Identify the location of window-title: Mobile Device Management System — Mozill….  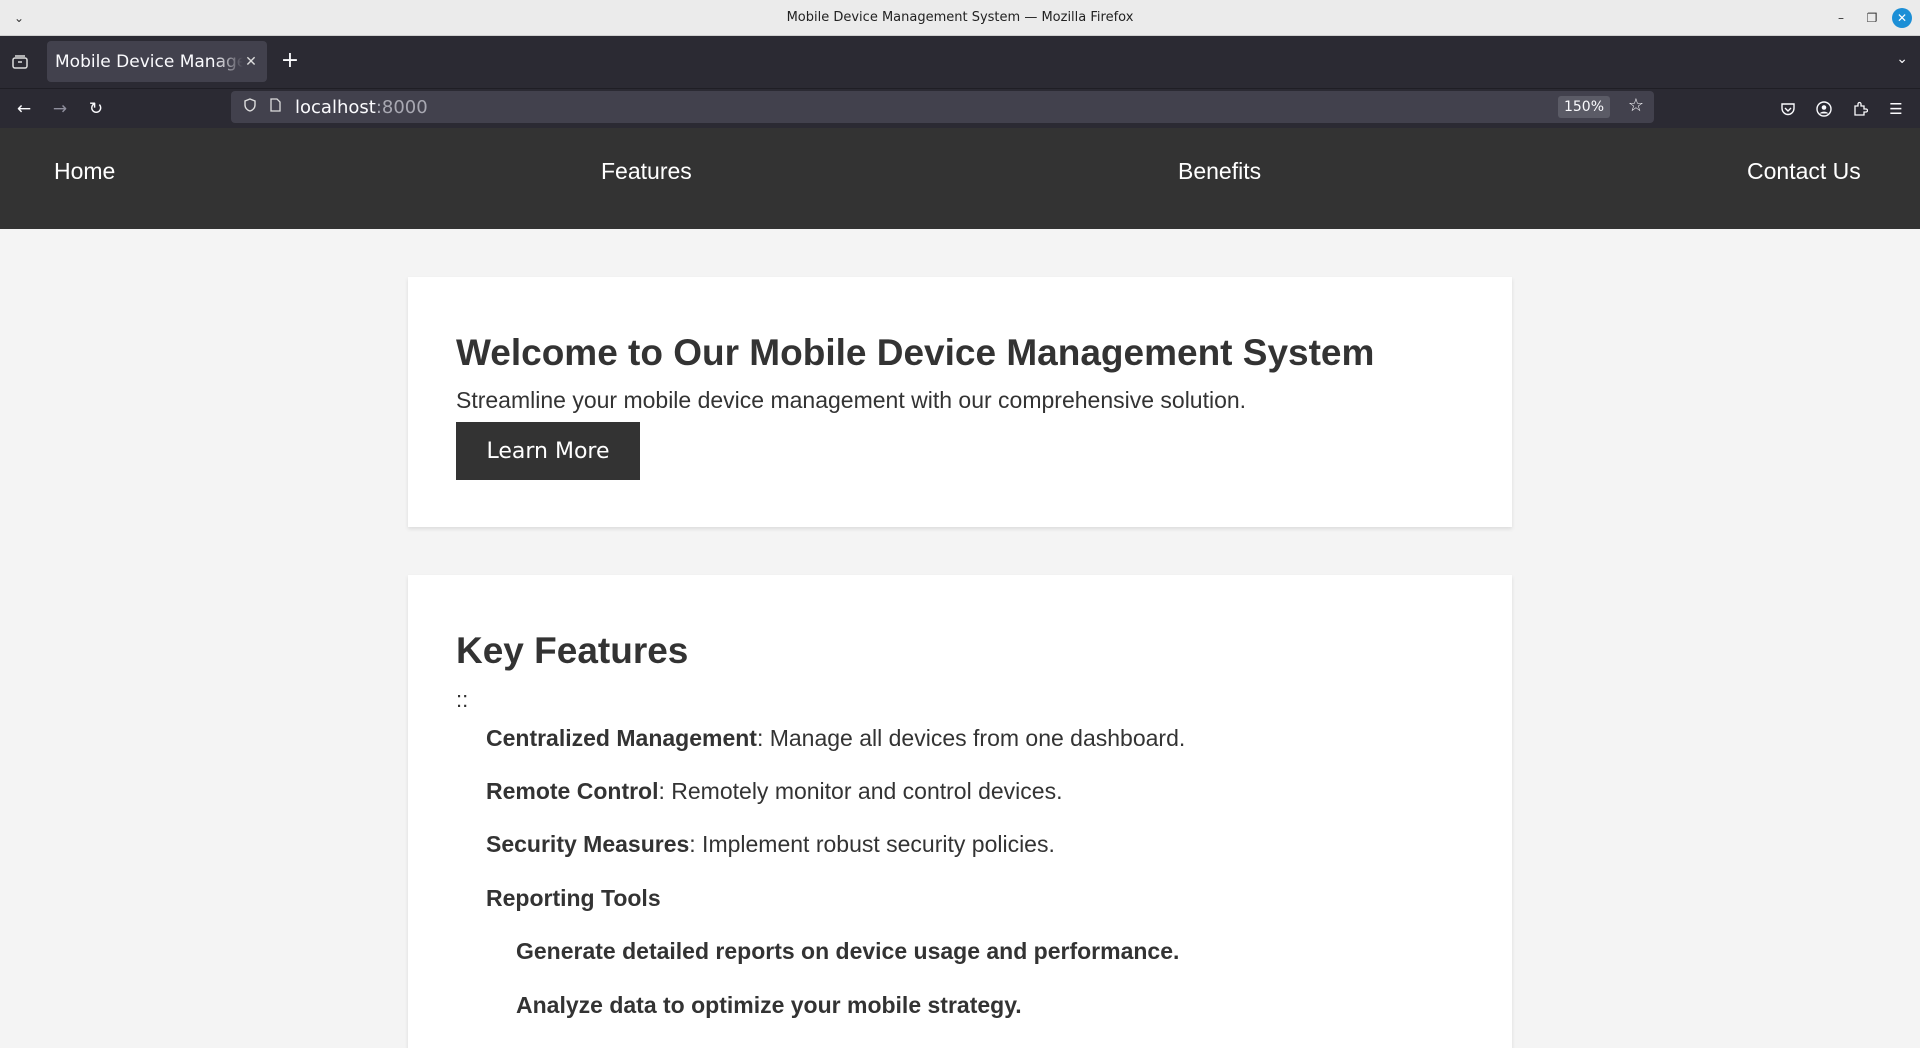
(960, 17).